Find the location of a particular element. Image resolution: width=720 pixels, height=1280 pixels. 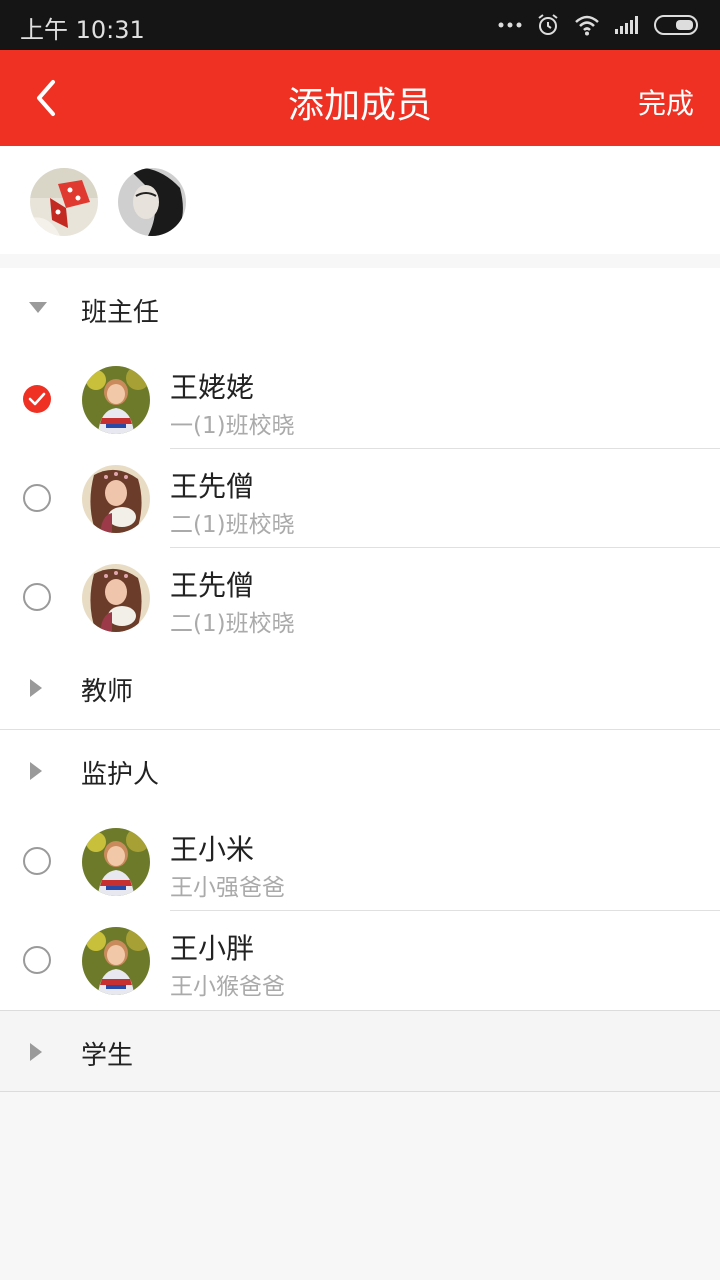

dice-photo-icon is located at coordinates (64, 202).